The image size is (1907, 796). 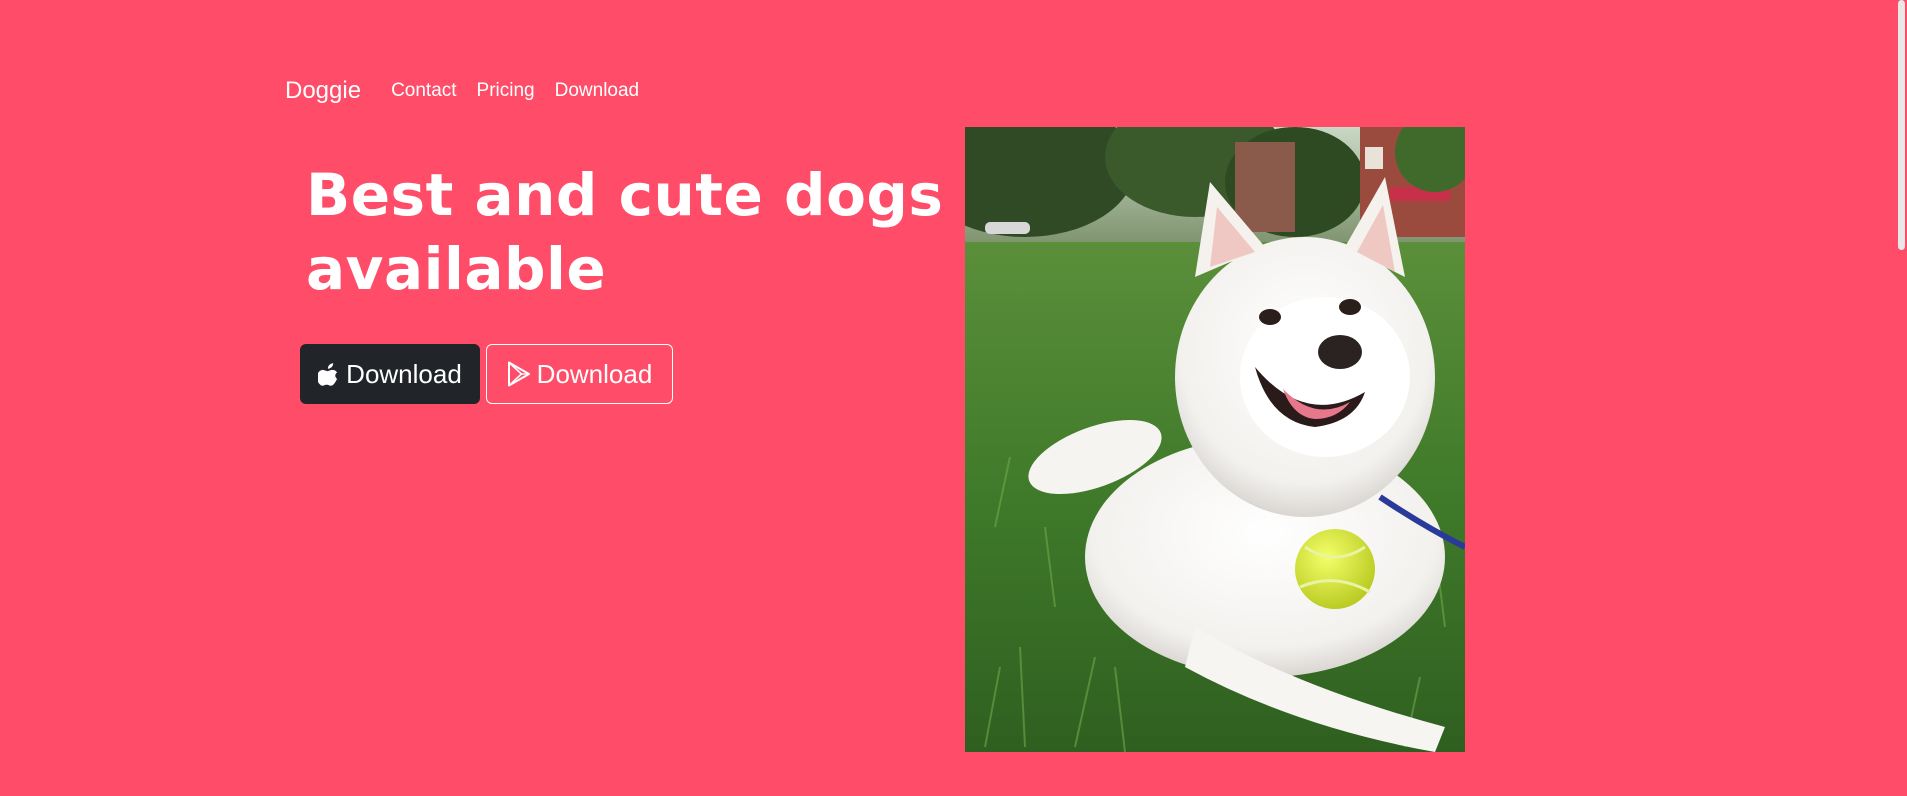 What do you see at coordinates (456, 269) in the screenshot?
I see `hero-title-line-2: available` at bounding box center [456, 269].